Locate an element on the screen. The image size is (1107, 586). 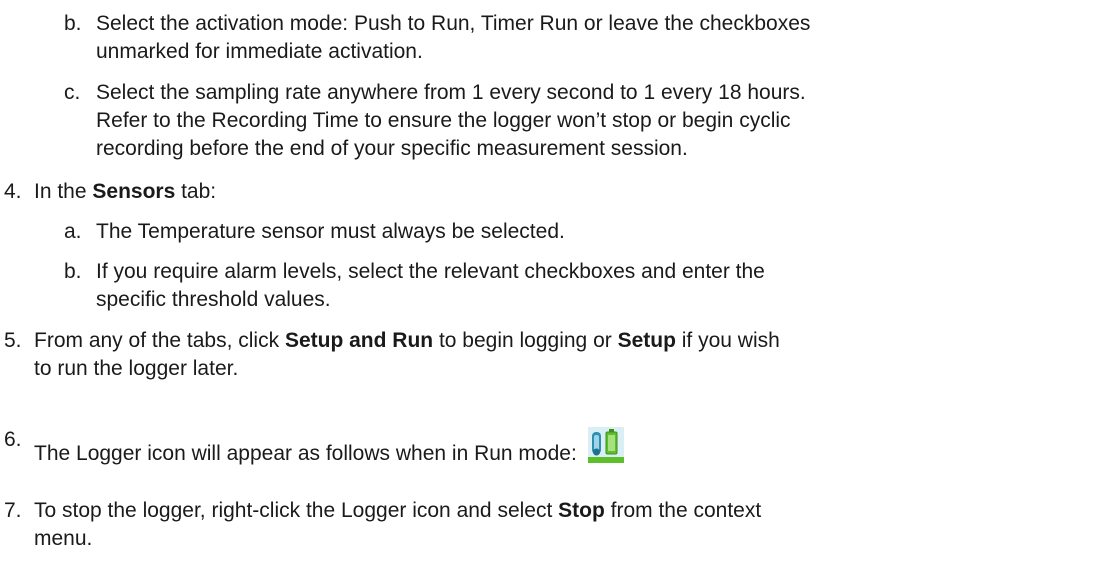
step-marker: 7. is located at coordinates (13, 510).